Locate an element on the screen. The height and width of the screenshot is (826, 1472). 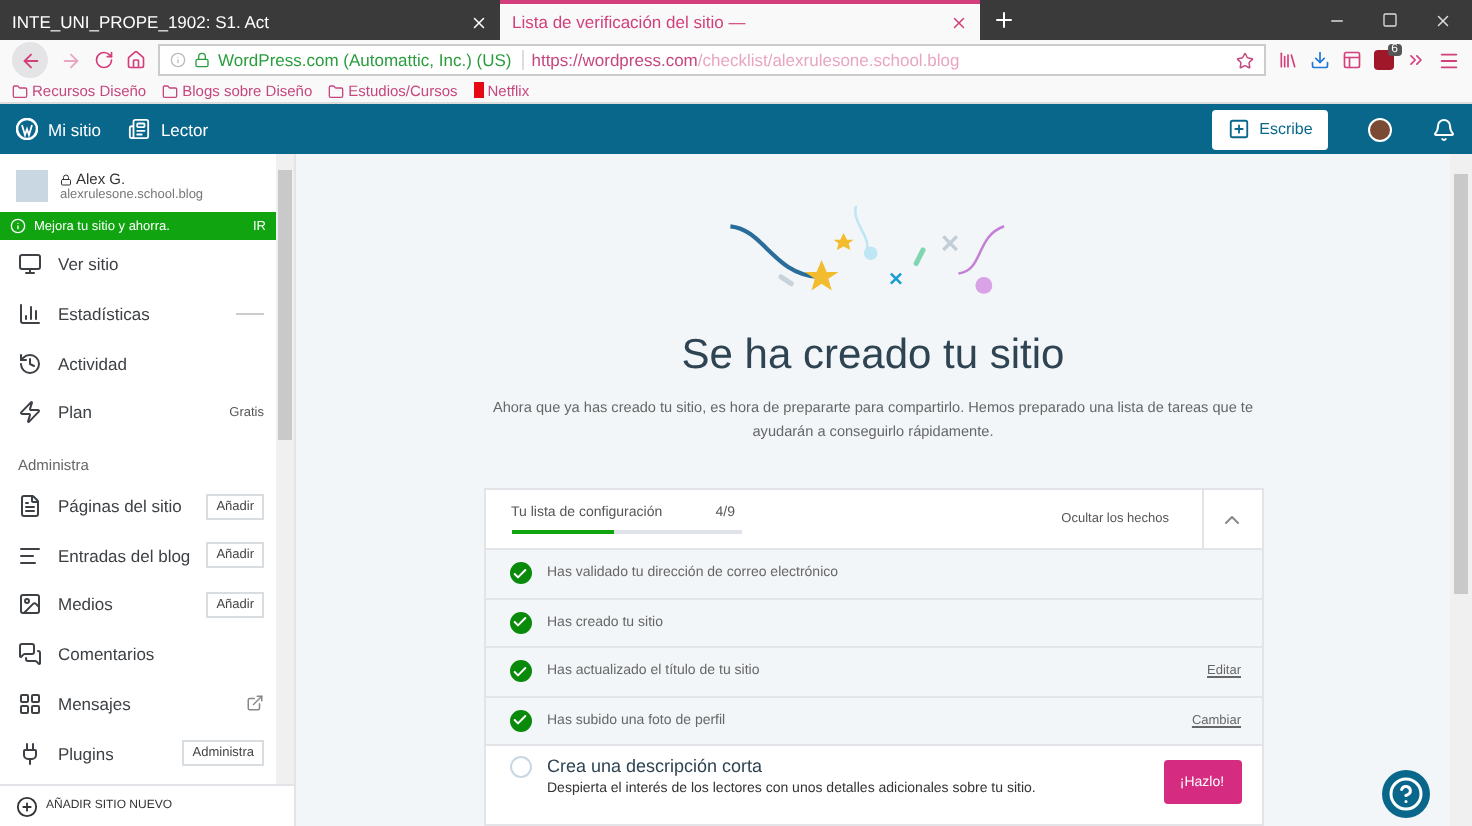
lines-icon is located at coordinates (30, 555).